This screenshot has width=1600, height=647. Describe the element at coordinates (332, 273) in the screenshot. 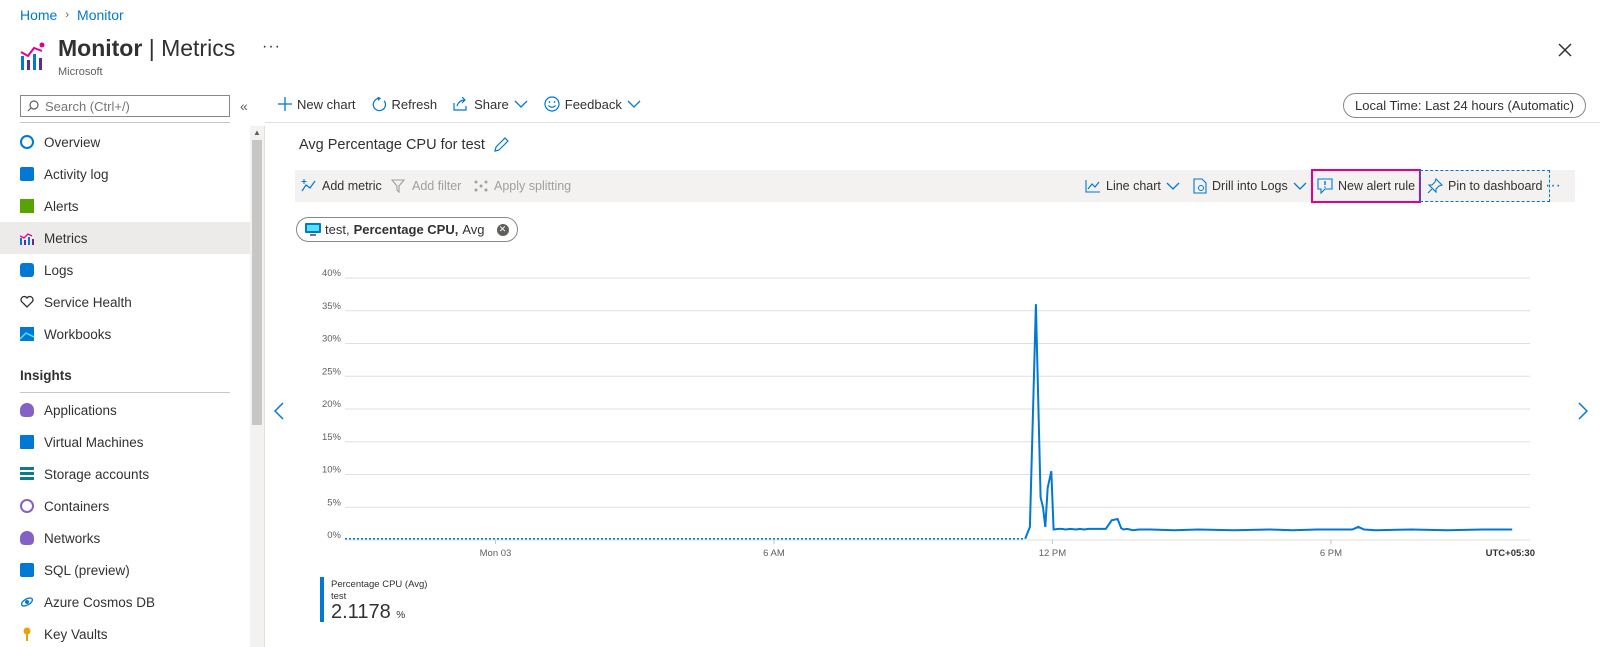

I see `y-tick-label: 40%` at that location.